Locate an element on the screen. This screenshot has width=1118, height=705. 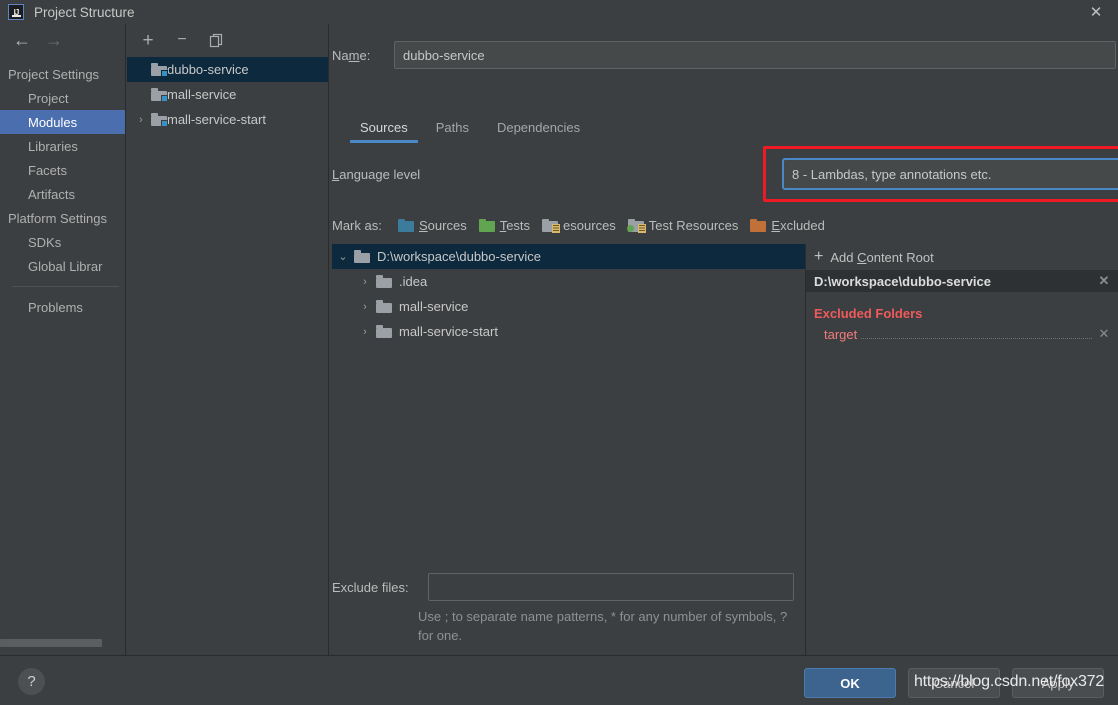
module-name-label: Name: is located at coordinates (351, 55).